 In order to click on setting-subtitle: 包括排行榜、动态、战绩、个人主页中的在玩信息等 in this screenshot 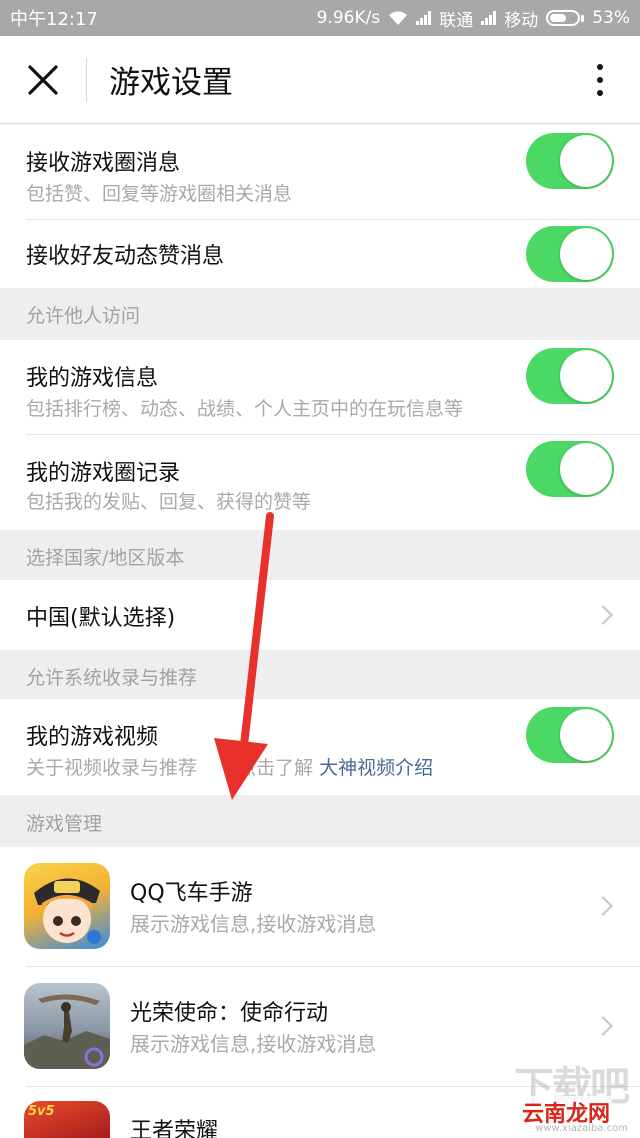, I will do `click(245, 409)`.